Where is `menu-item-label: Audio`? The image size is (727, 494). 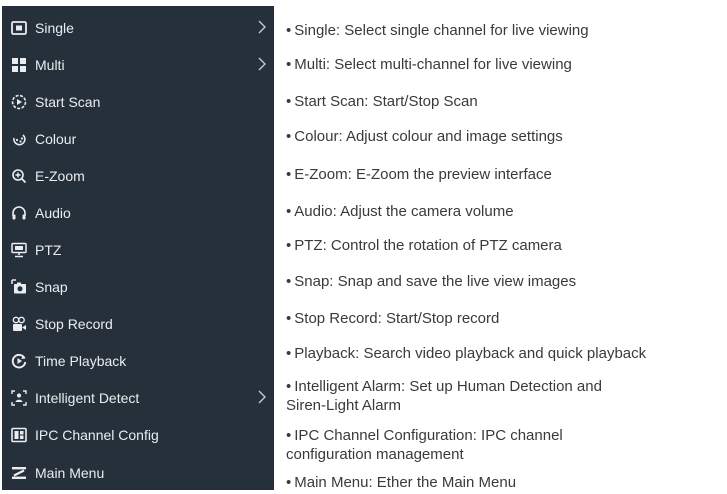 menu-item-label: Audio is located at coordinates (53, 213).